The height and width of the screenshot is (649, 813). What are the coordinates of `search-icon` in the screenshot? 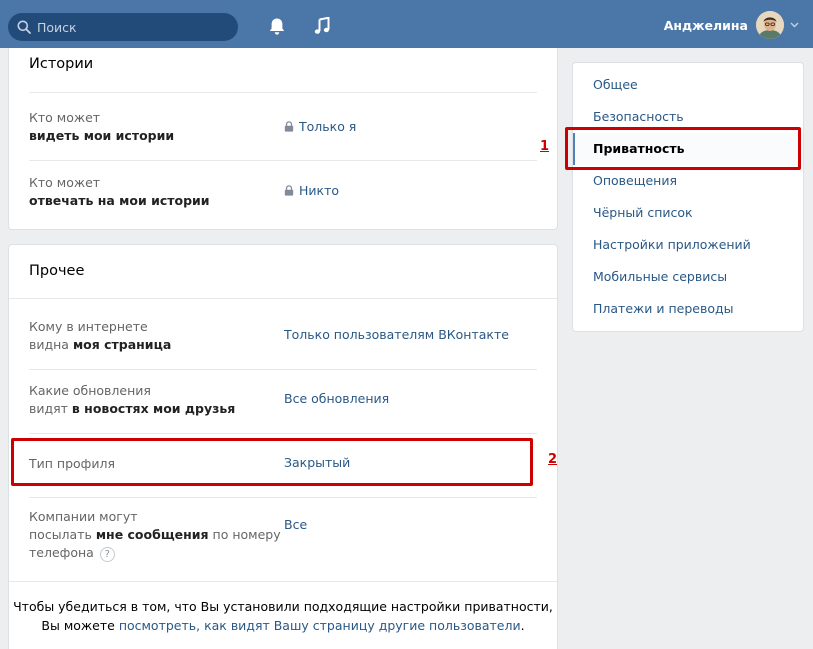 It's located at (24, 27).